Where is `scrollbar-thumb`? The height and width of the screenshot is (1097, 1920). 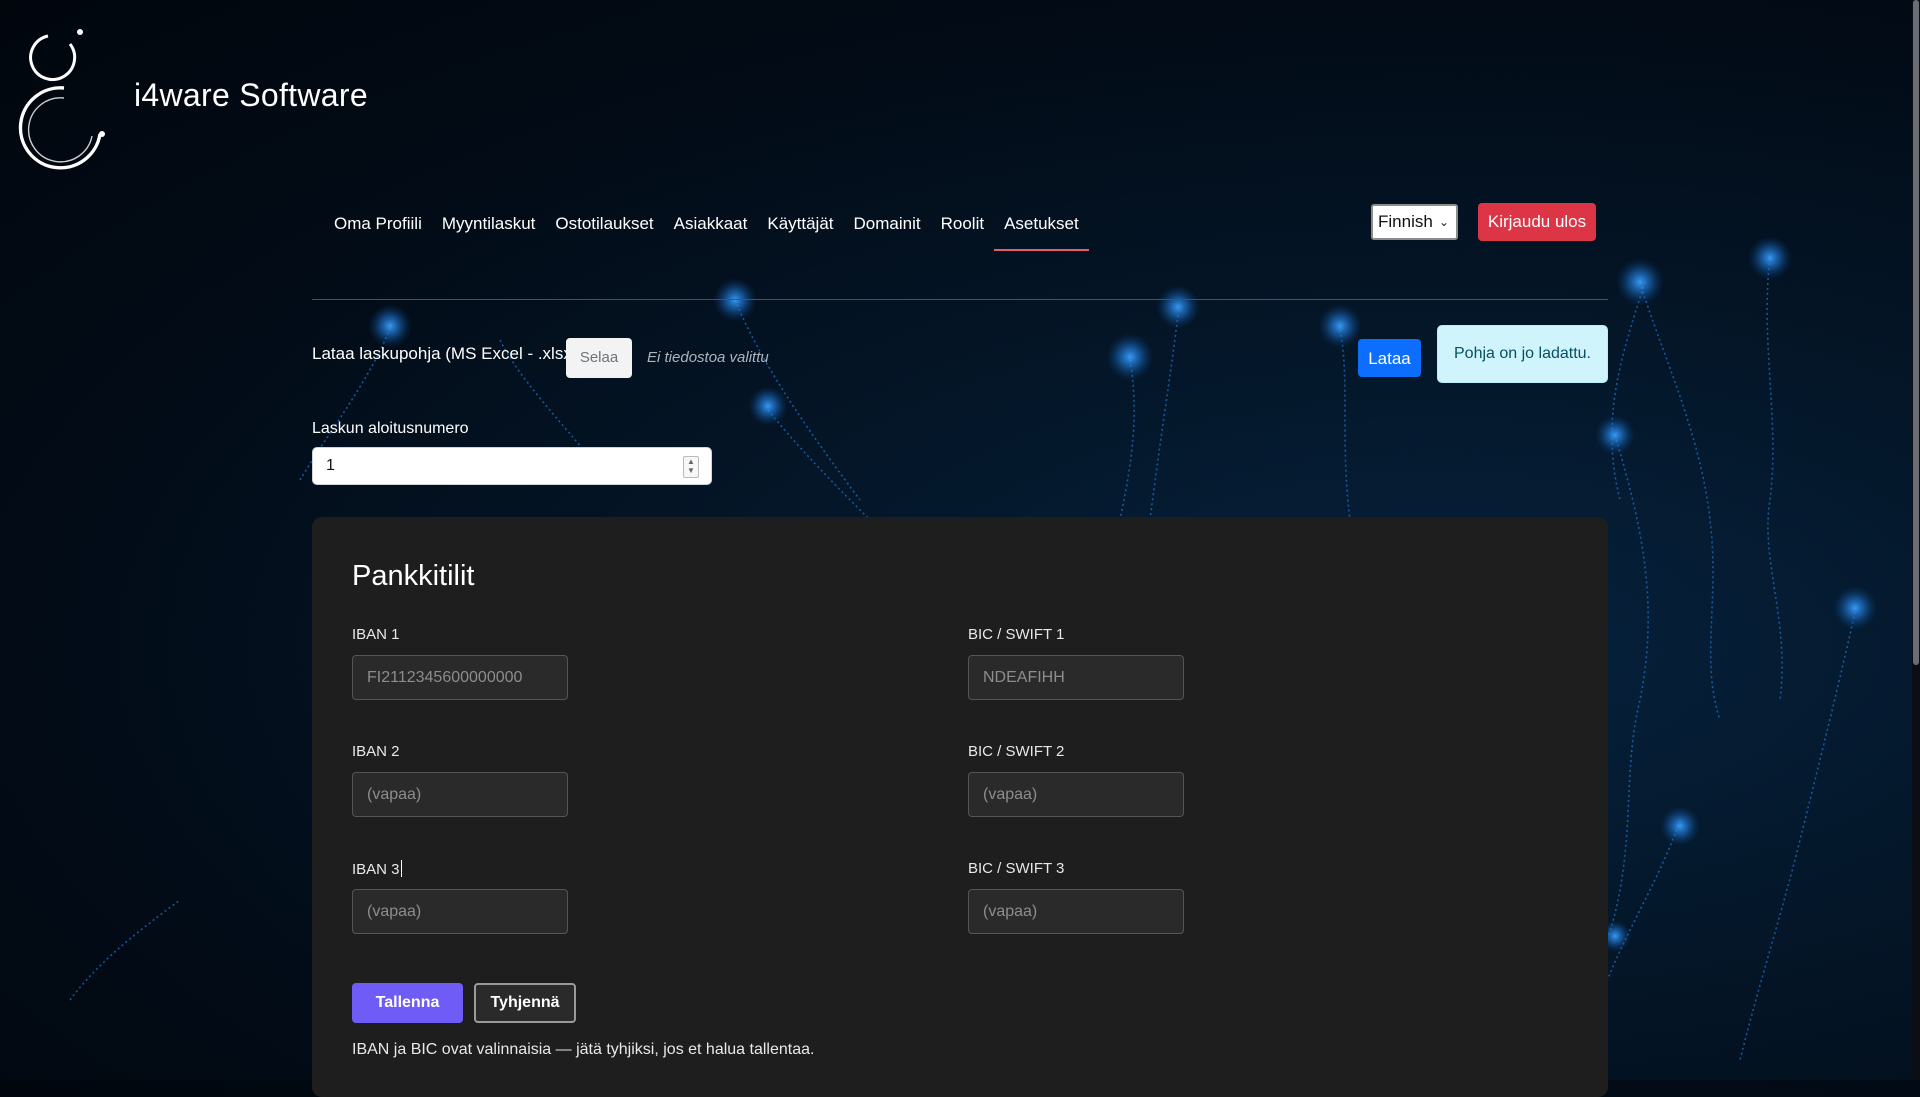 scrollbar-thumb is located at coordinates (1916, 332).